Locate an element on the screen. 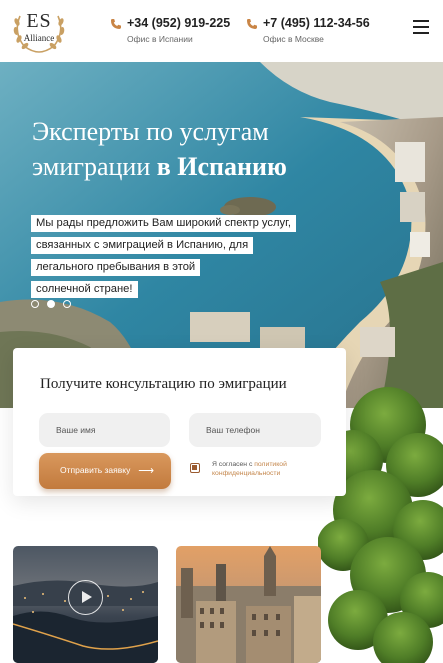 This screenshot has height=663, width=443. phone-number: +34 (952) 919-225 is located at coordinates (178, 23).